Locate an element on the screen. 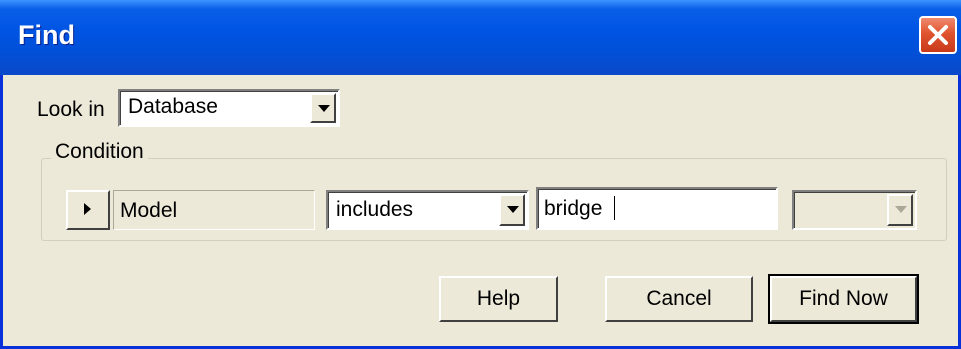  condition-row-button is located at coordinates (88, 210).